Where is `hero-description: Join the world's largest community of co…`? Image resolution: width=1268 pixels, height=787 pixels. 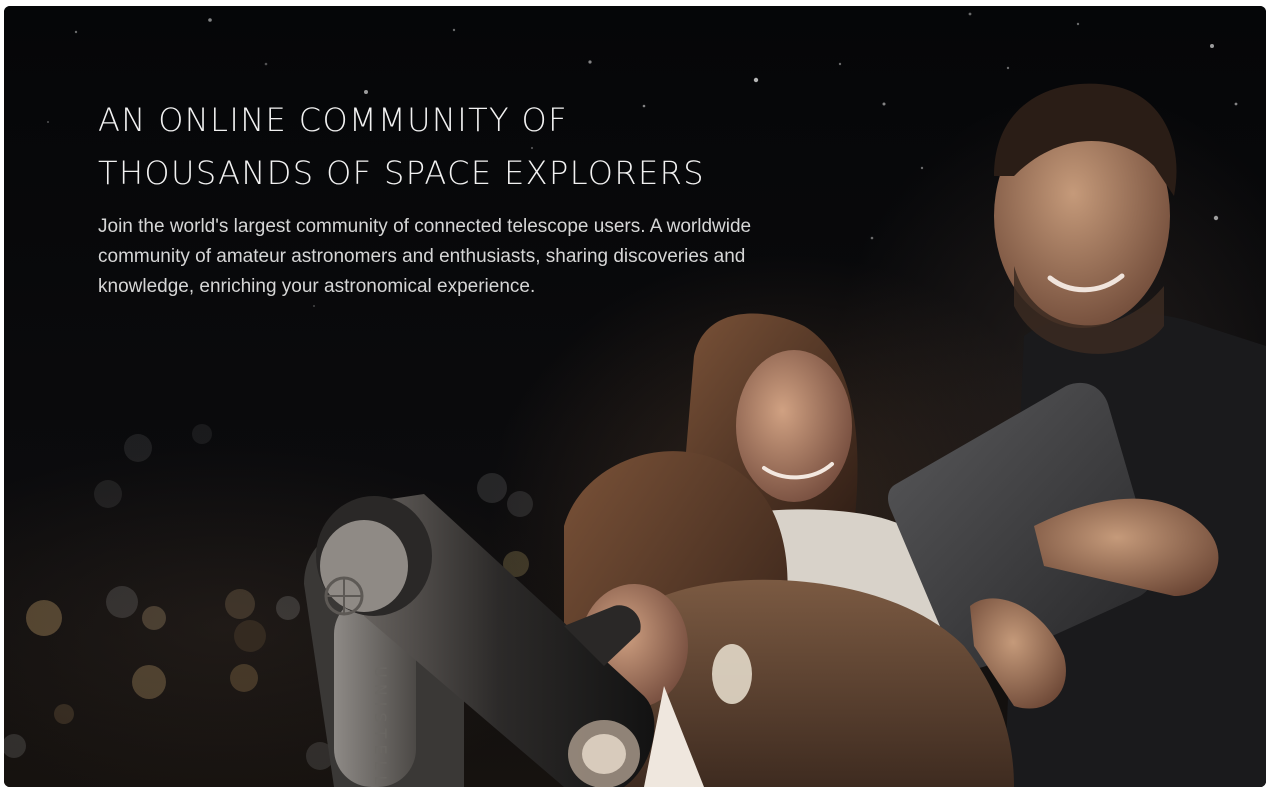
hero-description: Join the world's largest community of co… is located at coordinates (425, 256).